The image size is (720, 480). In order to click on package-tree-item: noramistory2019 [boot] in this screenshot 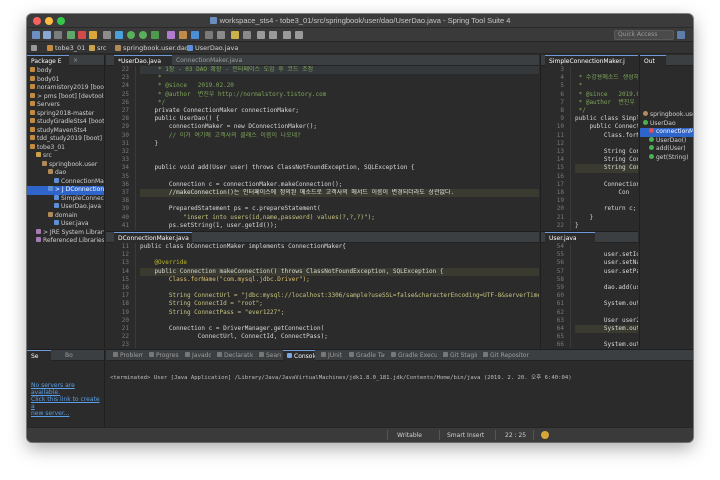, I will do `click(65, 88)`.